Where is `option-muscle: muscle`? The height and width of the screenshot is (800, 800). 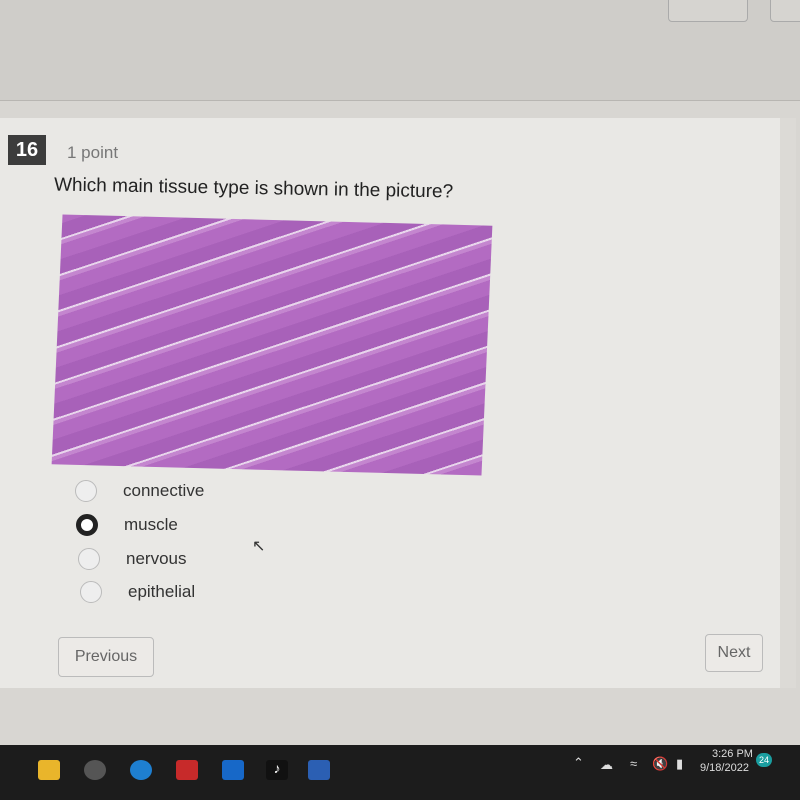
option-muscle: muscle is located at coordinates (127, 525).